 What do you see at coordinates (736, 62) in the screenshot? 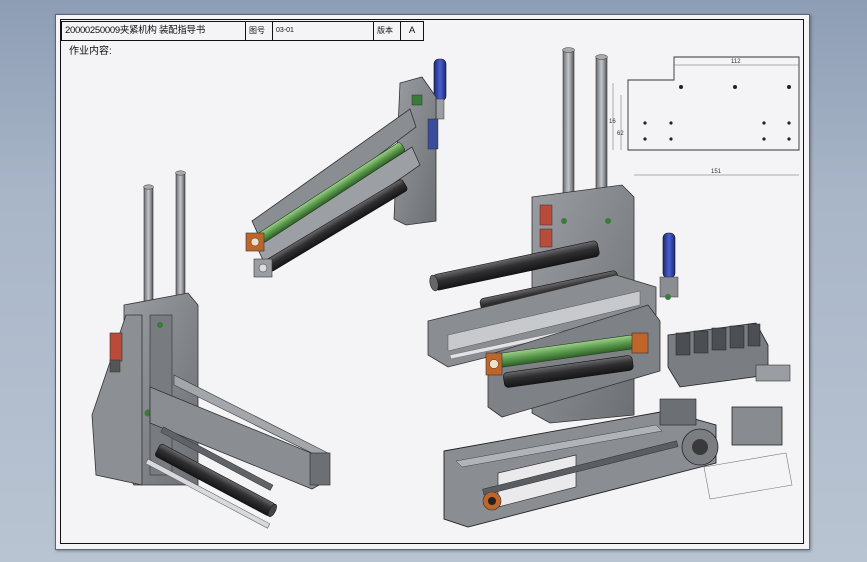
I see `dim-width-top: 112` at bounding box center [736, 62].